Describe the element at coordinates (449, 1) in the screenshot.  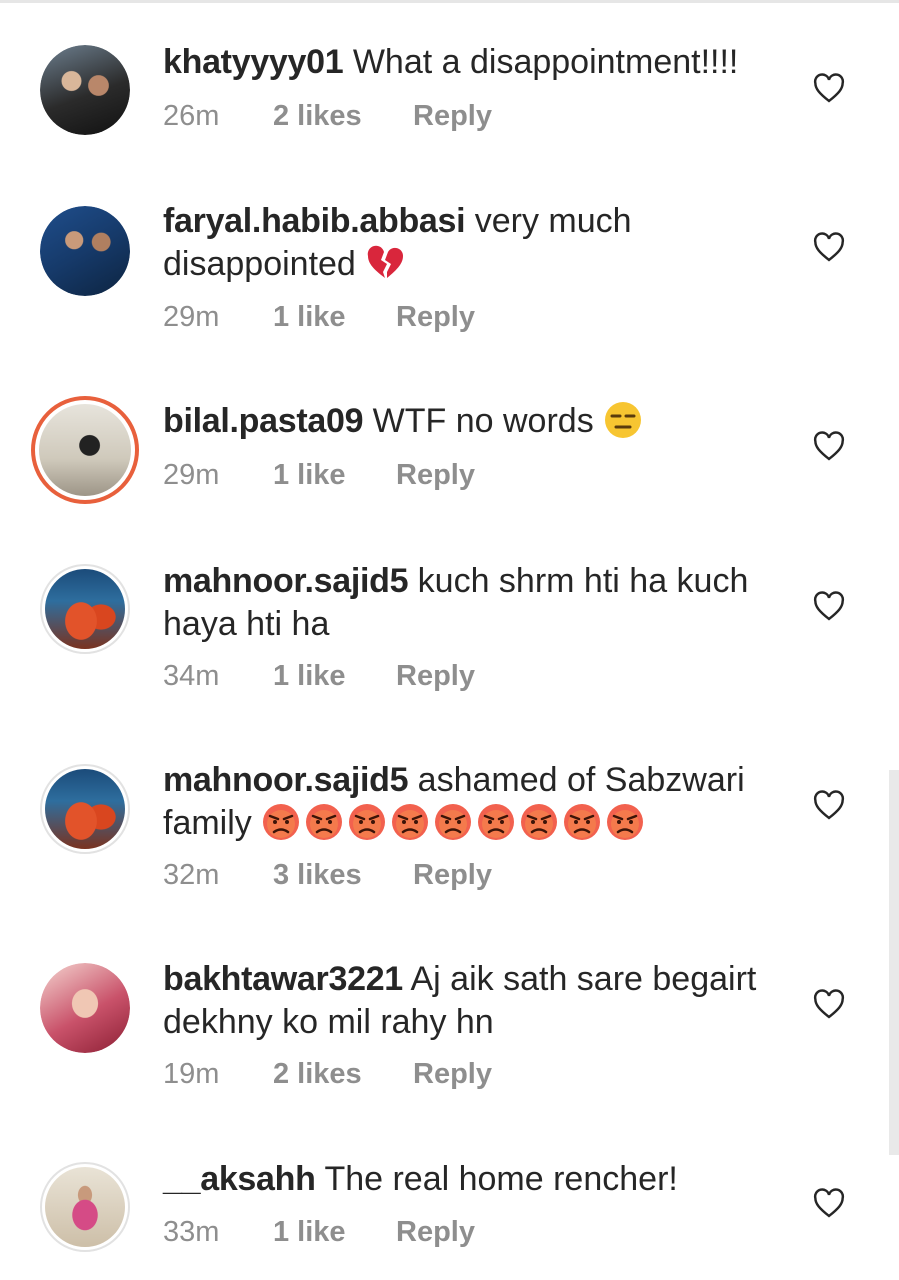
I see `top-divider` at that location.